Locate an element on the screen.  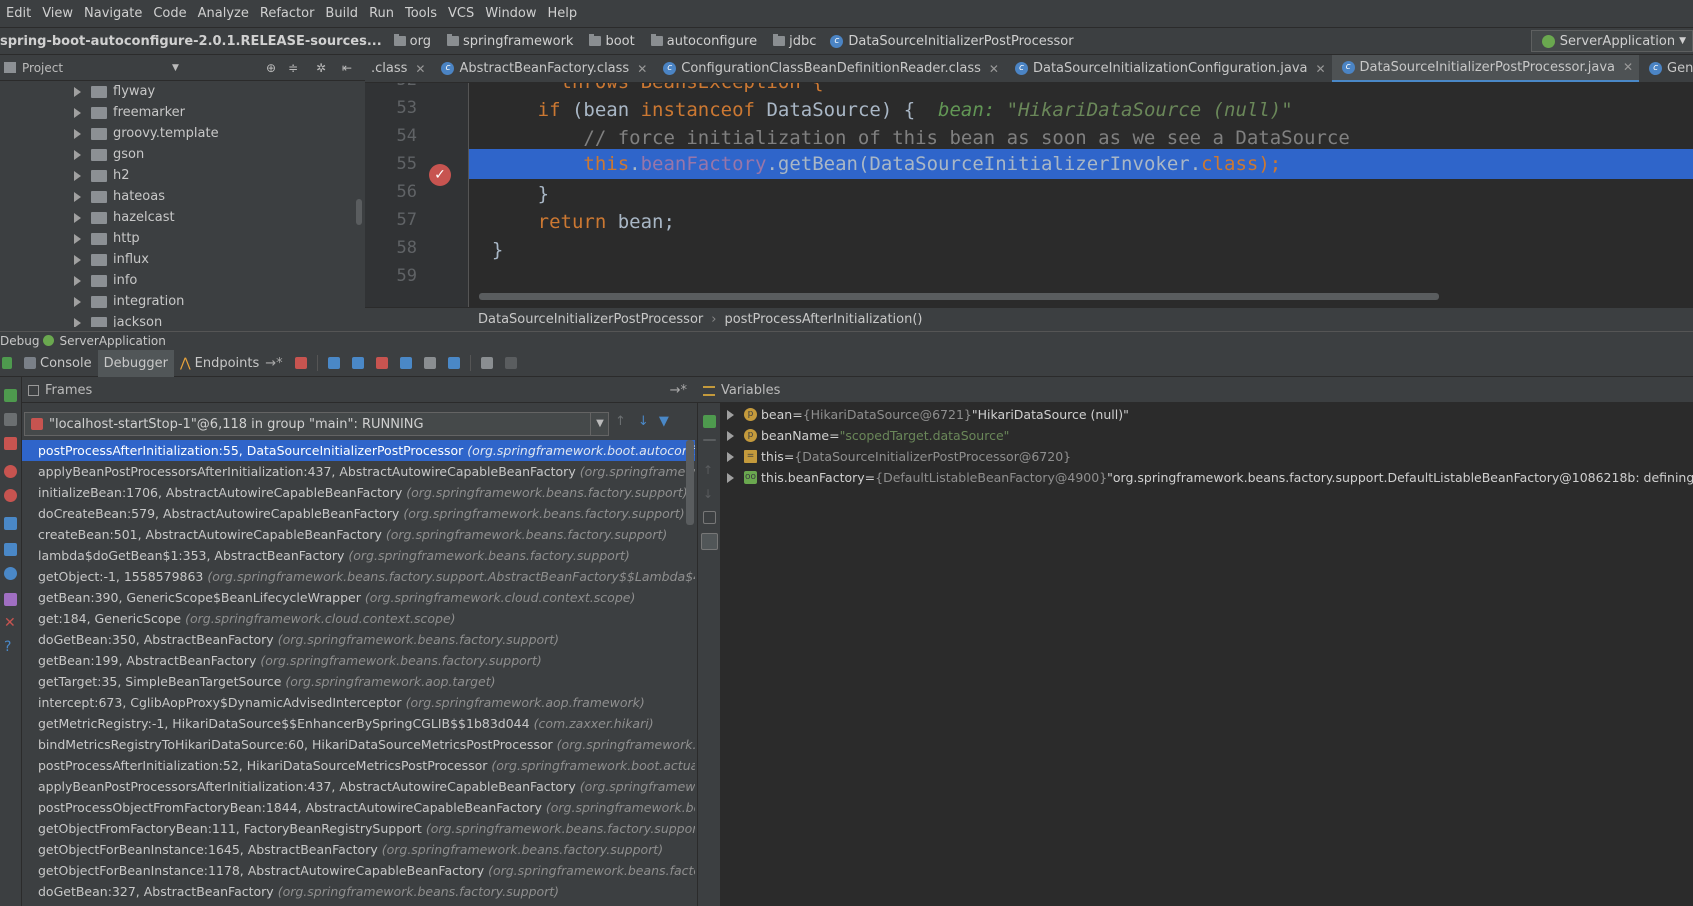
tree-node-info: info is located at coordinates (105, 280).